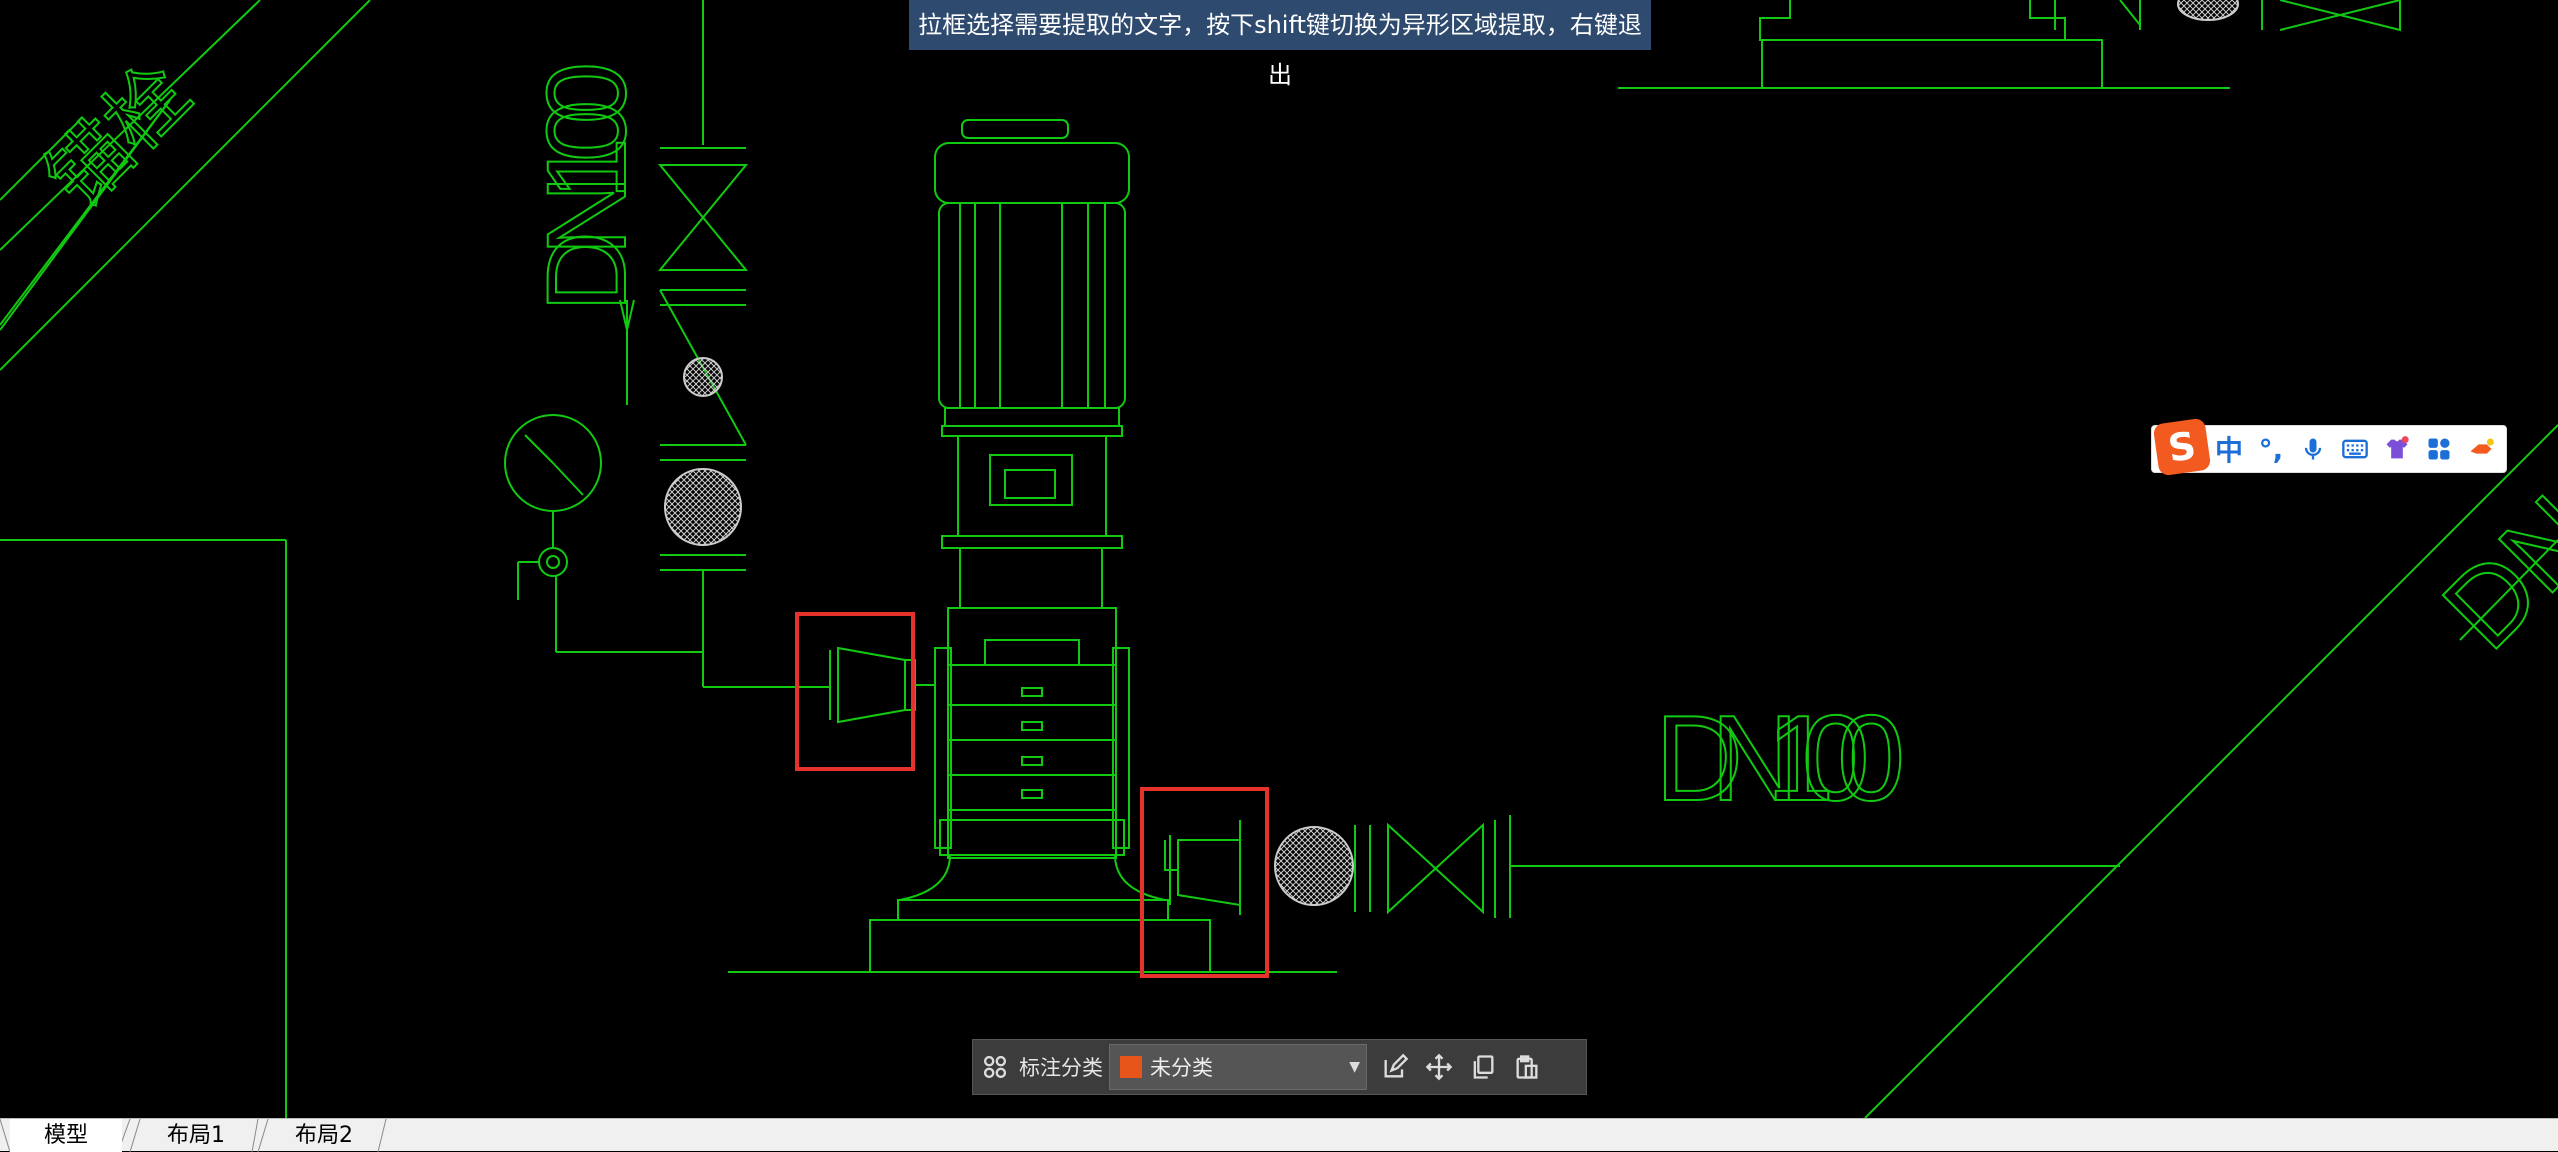  I want to click on sogou-logo-icon: S, so click(2182, 447).